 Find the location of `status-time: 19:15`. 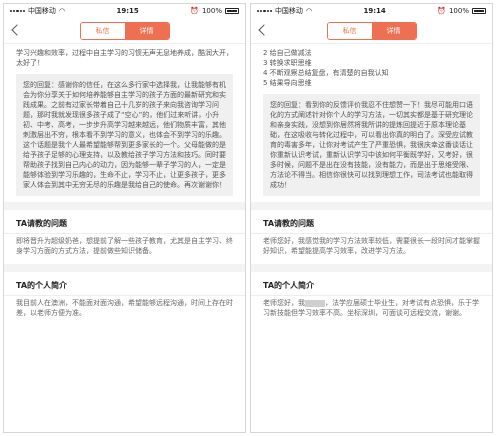

status-time: 19:15 is located at coordinates (127, 11).